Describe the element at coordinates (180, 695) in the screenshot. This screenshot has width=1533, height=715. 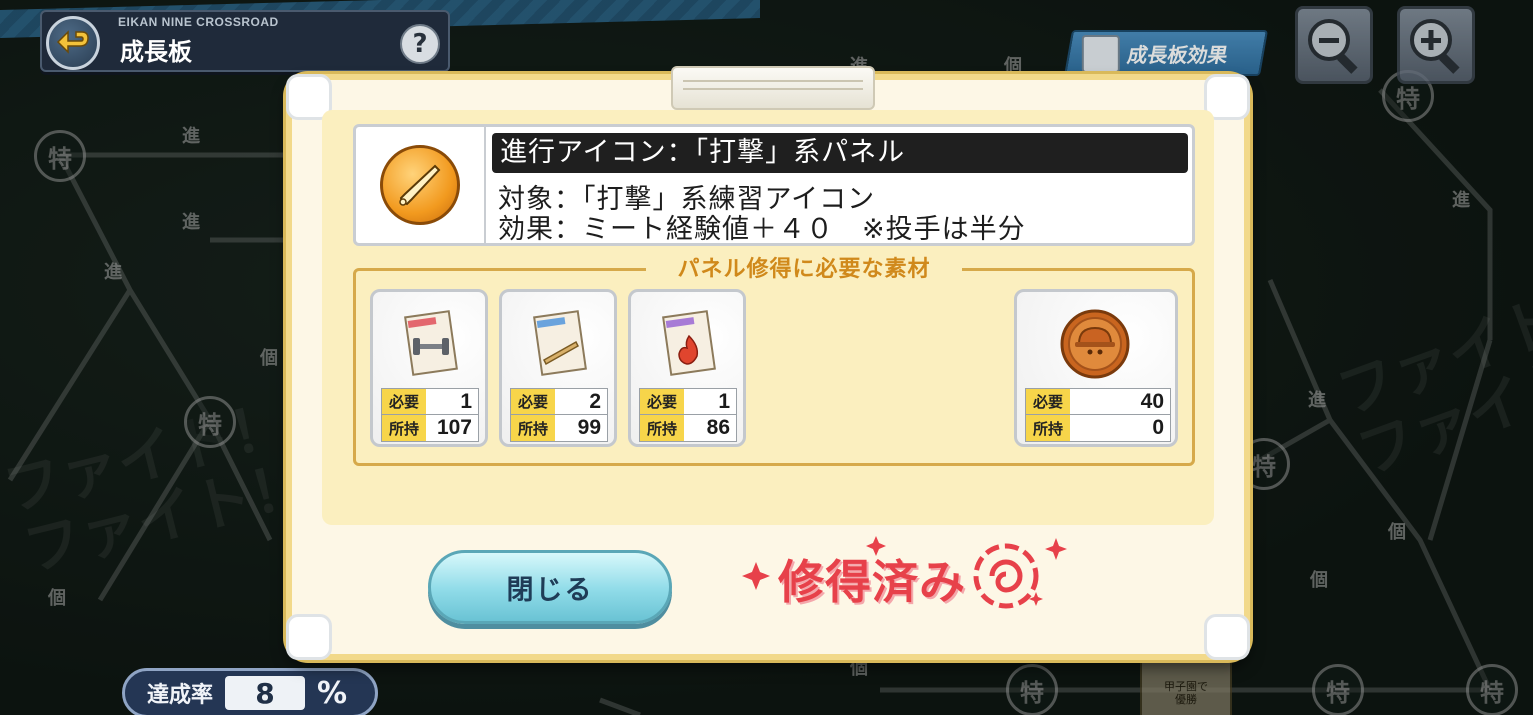
I see `achievement-rate-label: 達成率` at that location.